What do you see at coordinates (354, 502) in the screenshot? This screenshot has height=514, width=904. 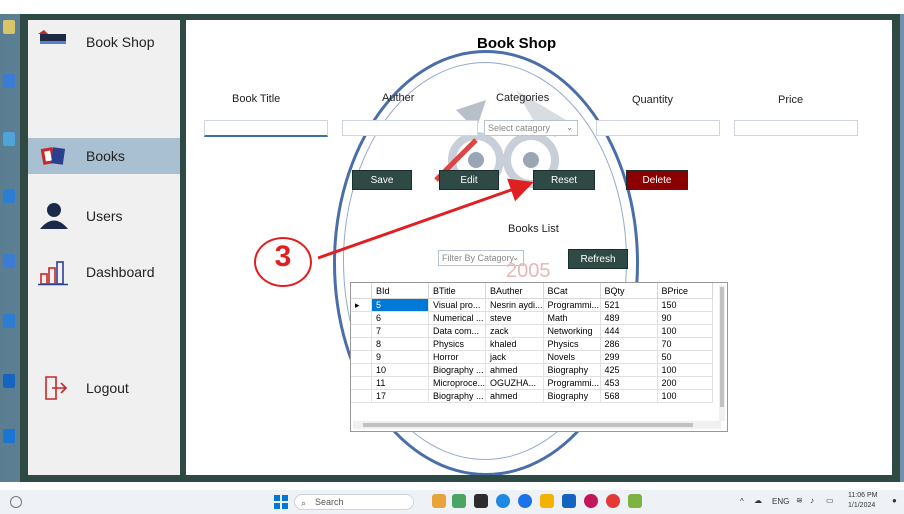 I see `taskbar-search-input: ⌕ Search` at bounding box center [354, 502].